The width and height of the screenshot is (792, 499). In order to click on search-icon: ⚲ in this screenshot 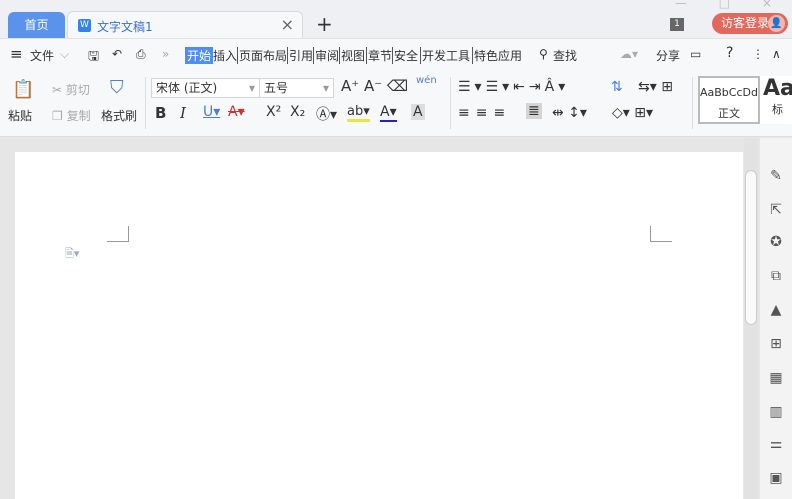, I will do `click(543, 54)`.